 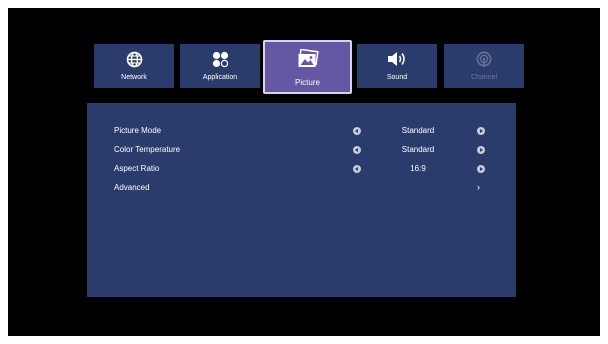 What do you see at coordinates (138, 130) in the screenshot?
I see `setting-label: Picture Mode` at bounding box center [138, 130].